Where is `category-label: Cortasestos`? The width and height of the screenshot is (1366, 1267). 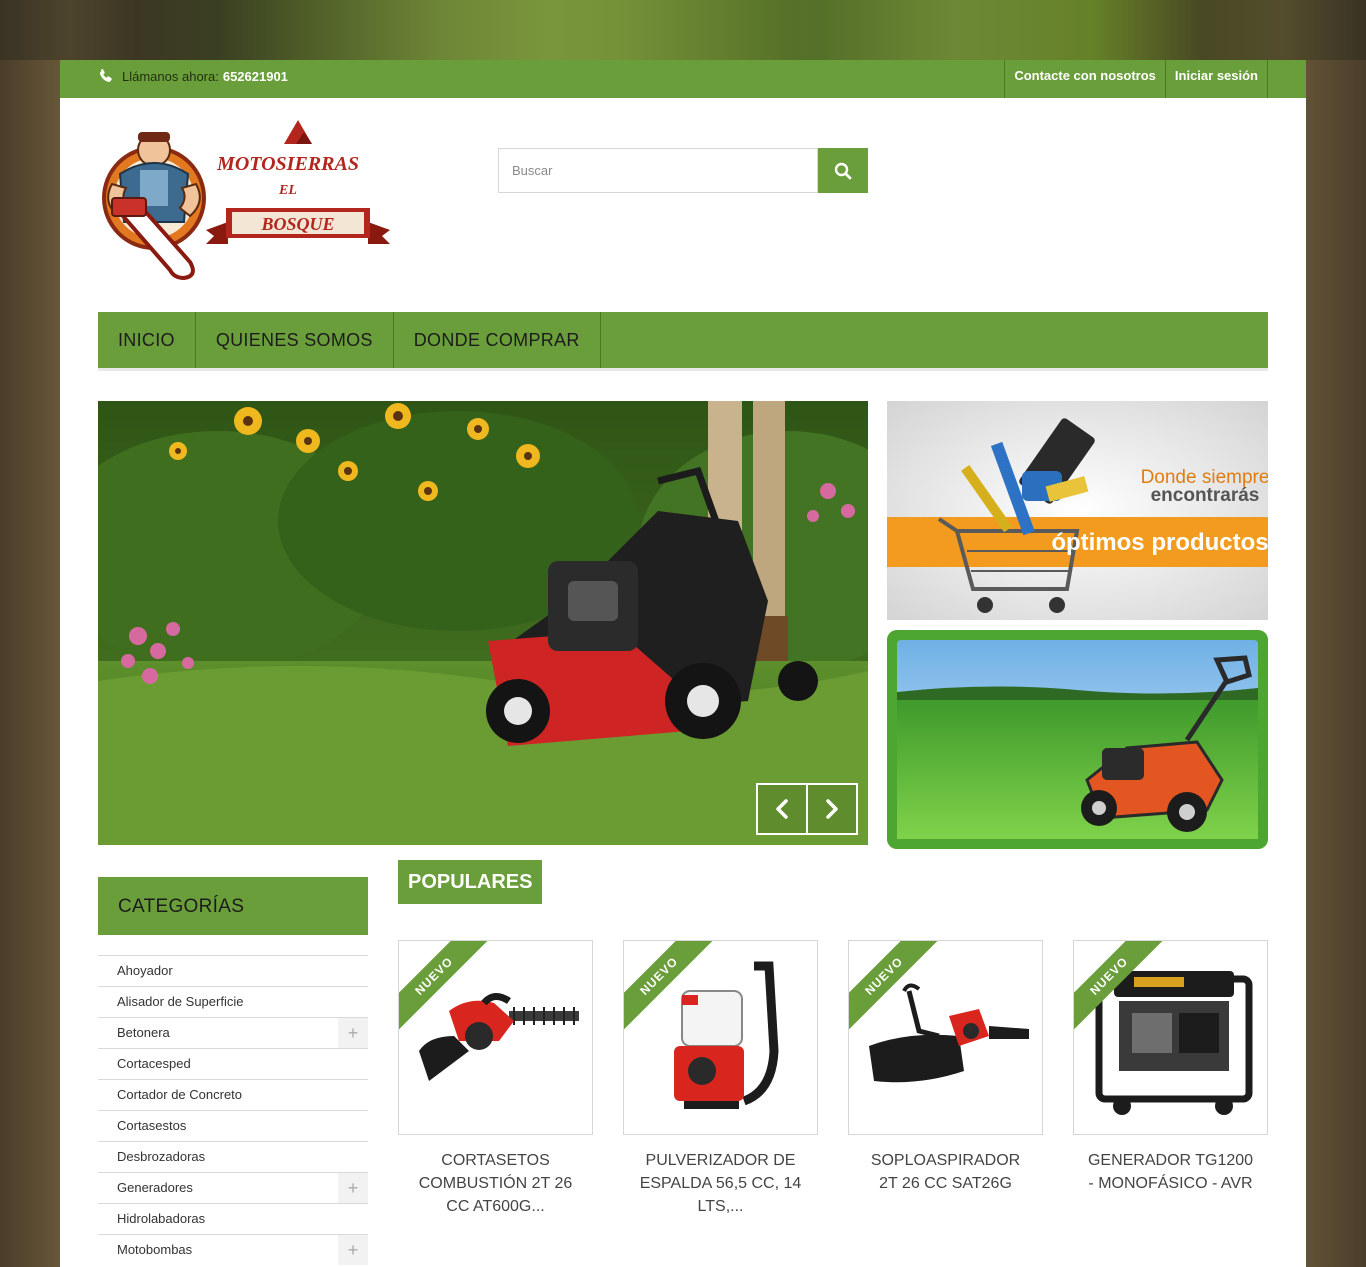
category-label: Cortasestos is located at coordinates (152, 1125).